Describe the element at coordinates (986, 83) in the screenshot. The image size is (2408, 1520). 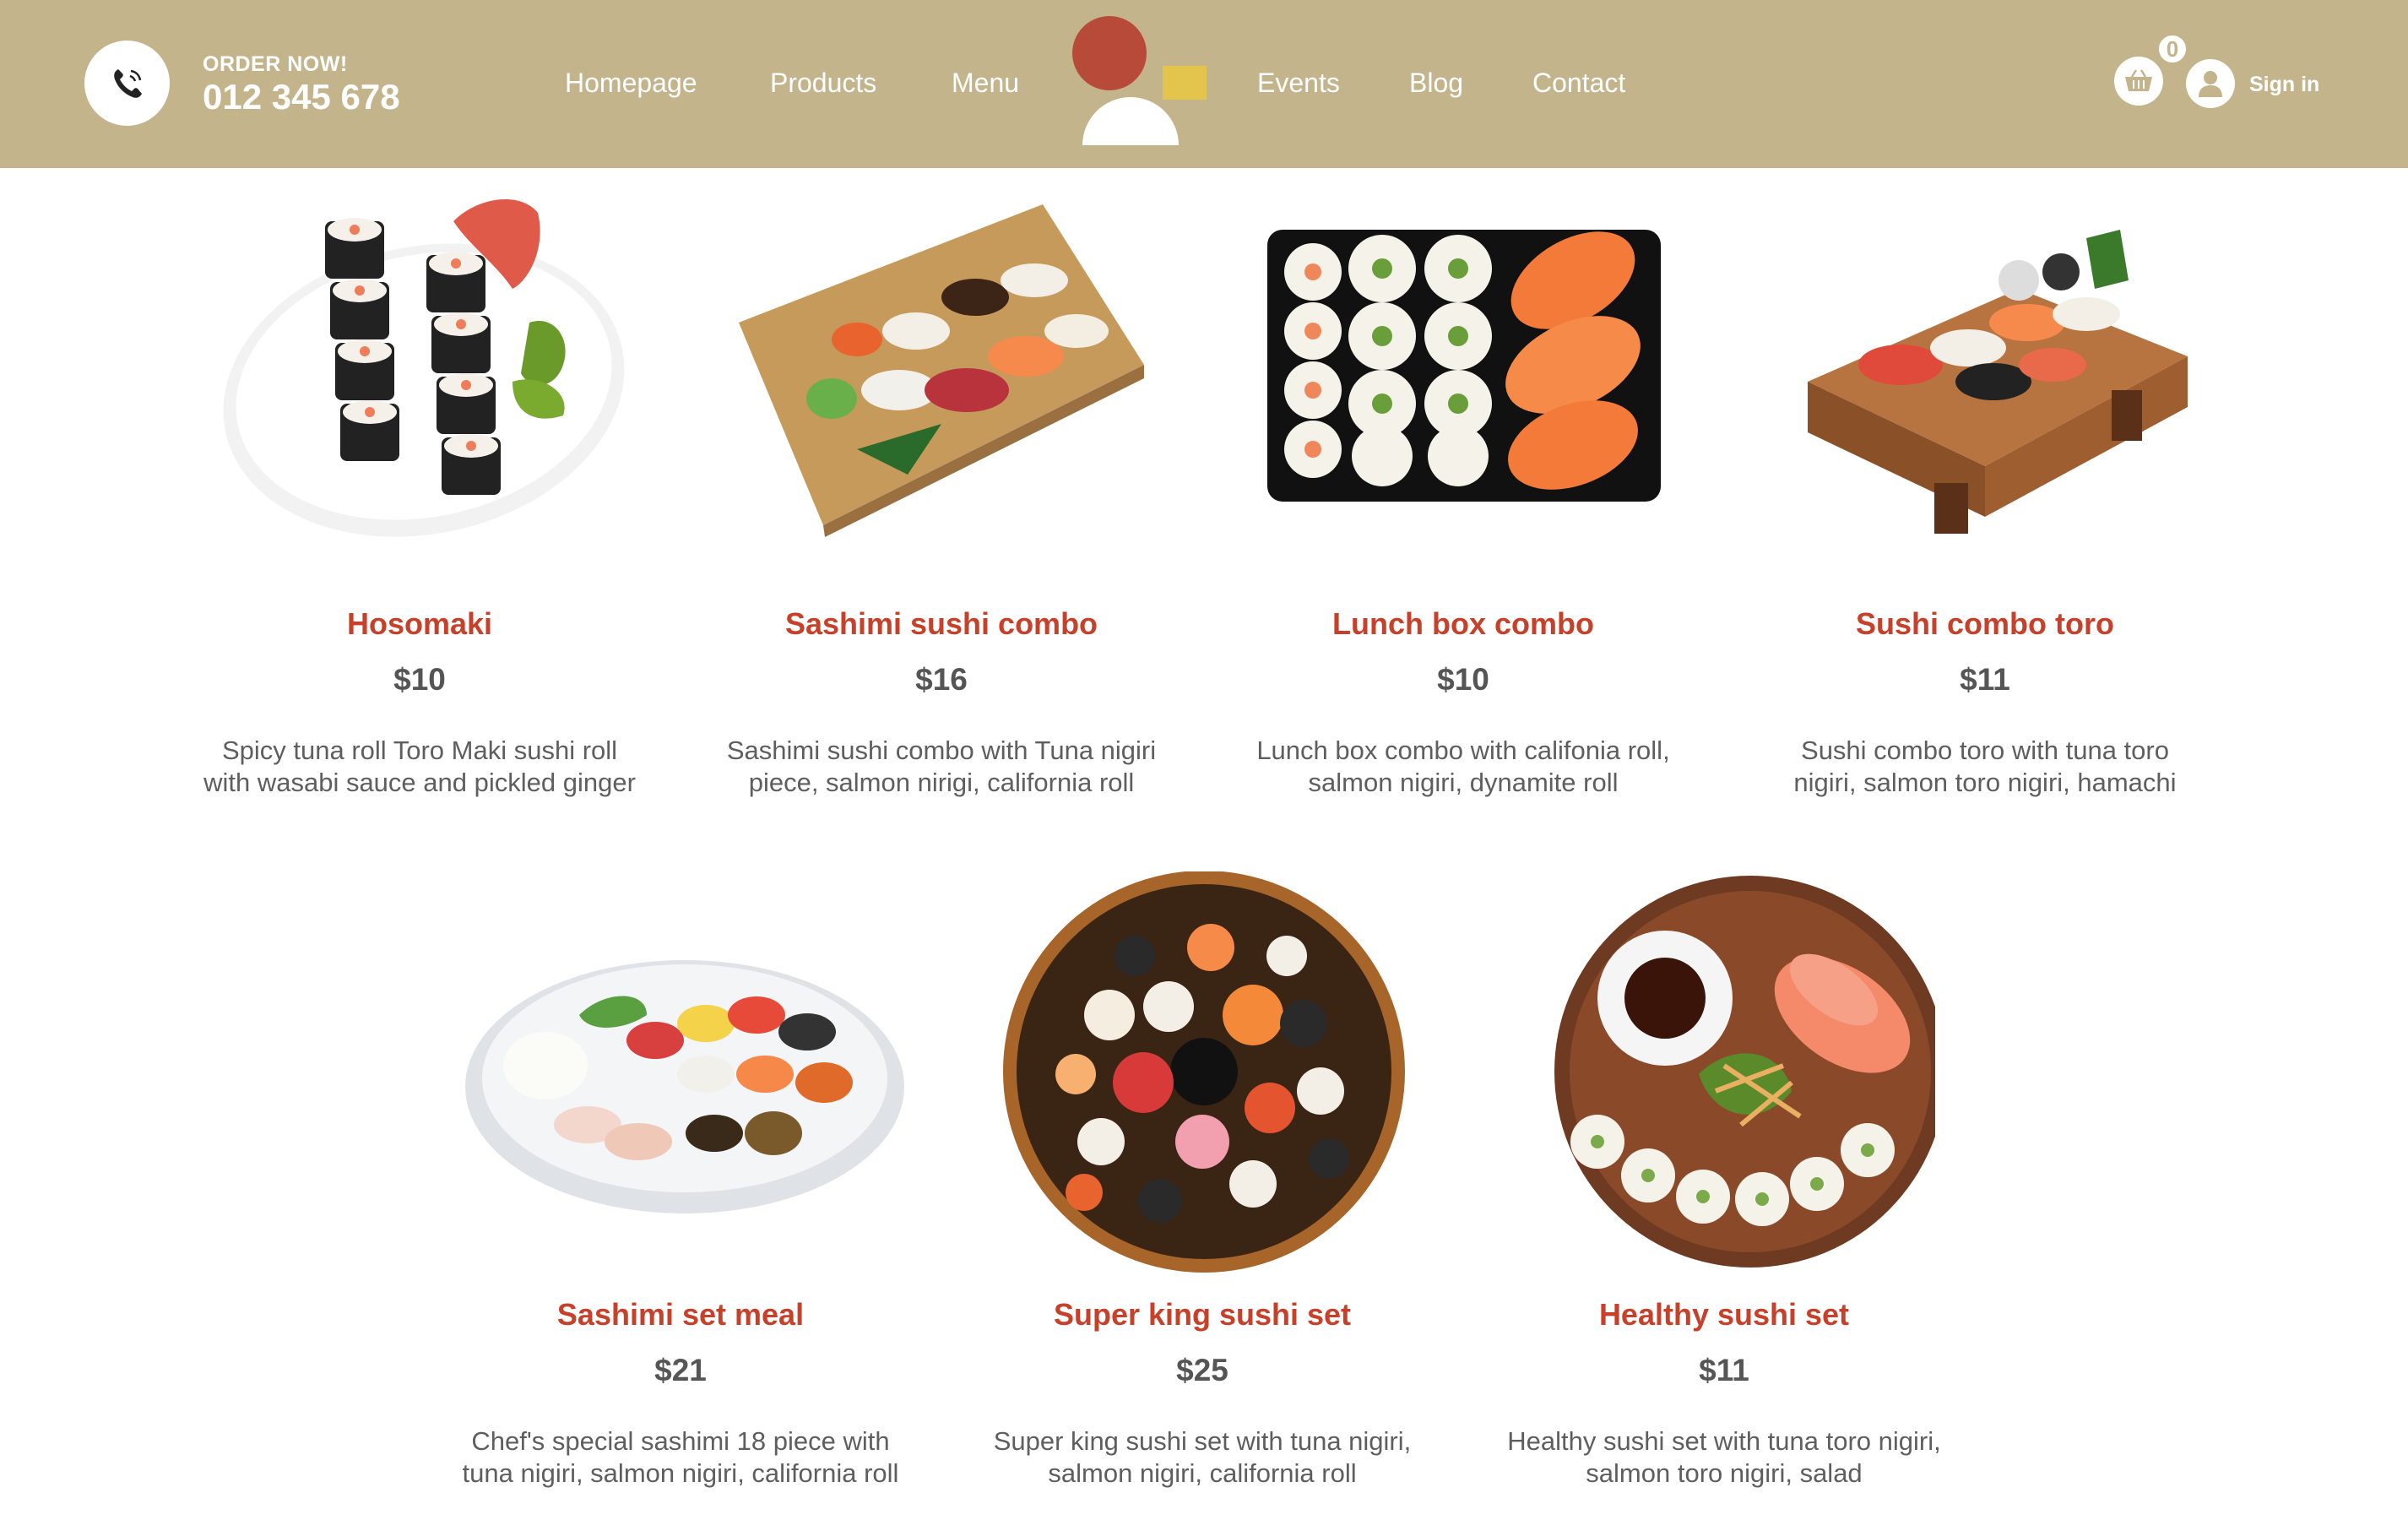
I see `nav-menu: Menu` at that location.